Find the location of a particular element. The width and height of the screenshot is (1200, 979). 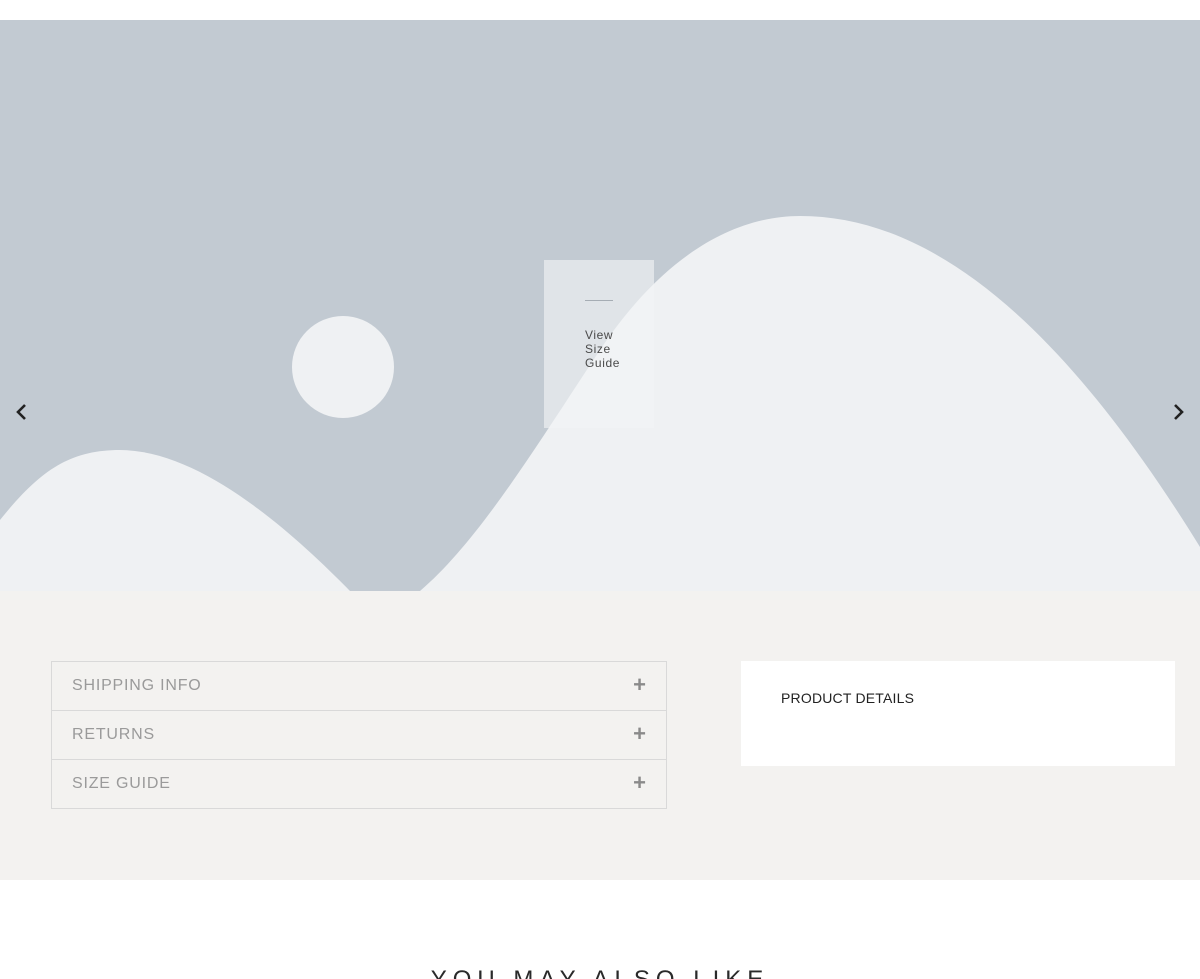

previous-image-button is located at coordinates (22, 412).